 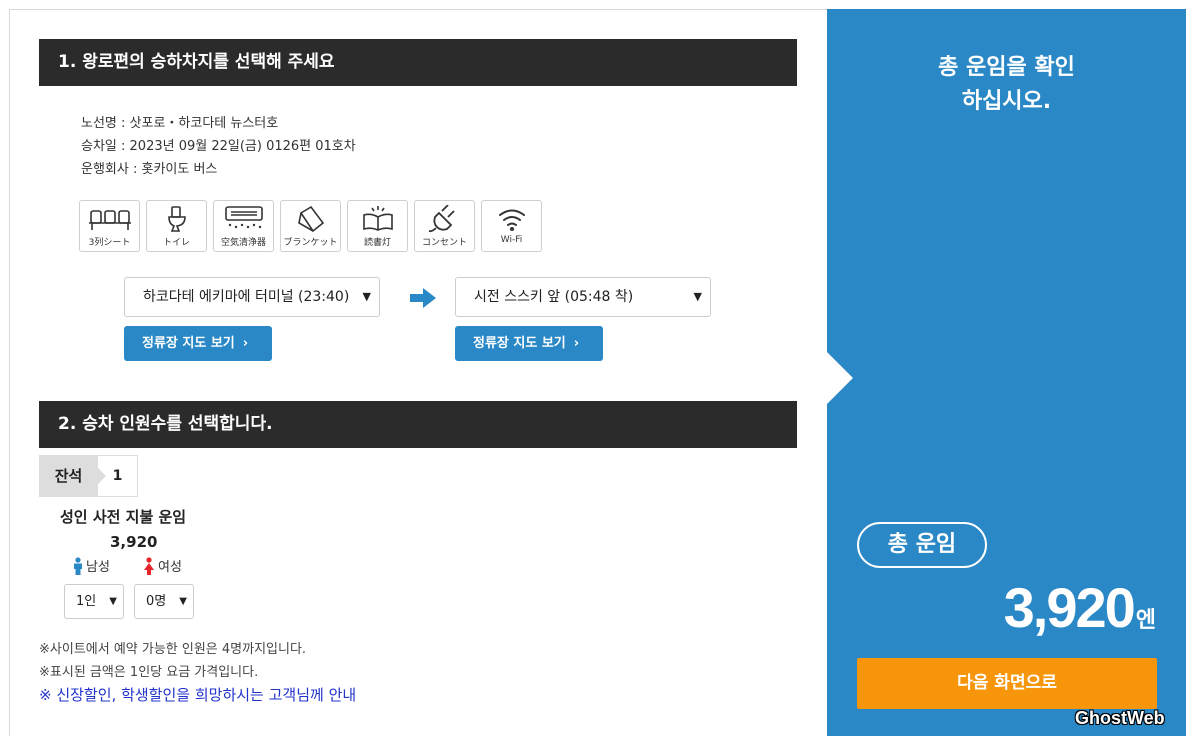 What do you see at coordinates (423, 298) in the screenshot?
I see `arrow-right-icon` at bounding box center [423, 298].